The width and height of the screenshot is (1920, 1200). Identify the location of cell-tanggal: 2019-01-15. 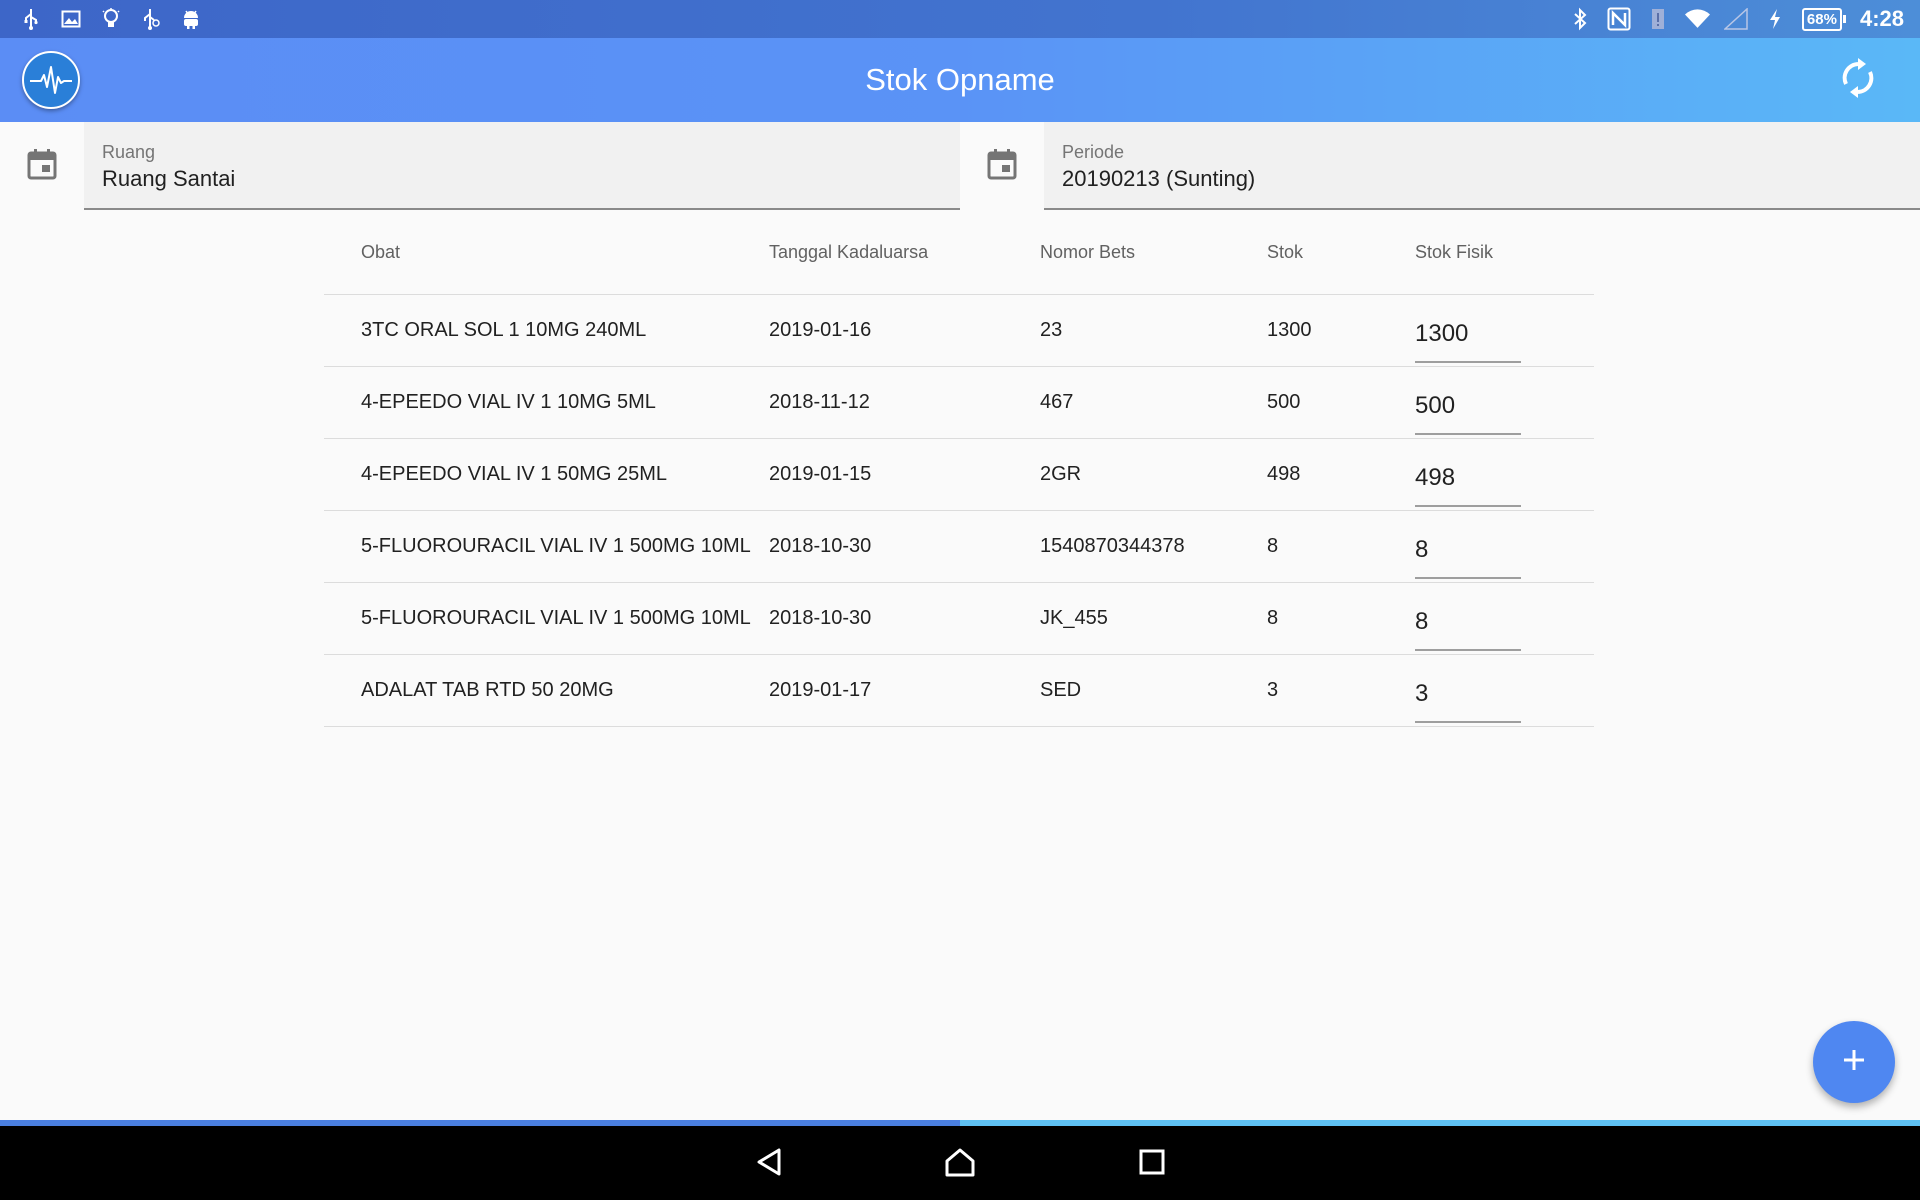
(904, 474).